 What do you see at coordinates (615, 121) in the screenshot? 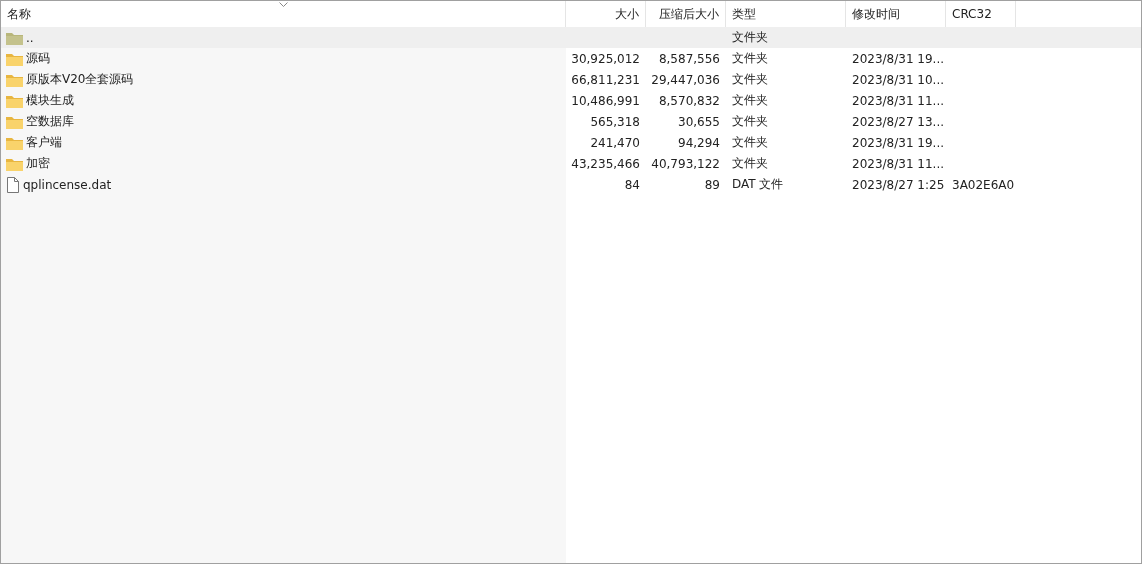
I see `table-cell: 565,318` at bounding box center [615, 121].